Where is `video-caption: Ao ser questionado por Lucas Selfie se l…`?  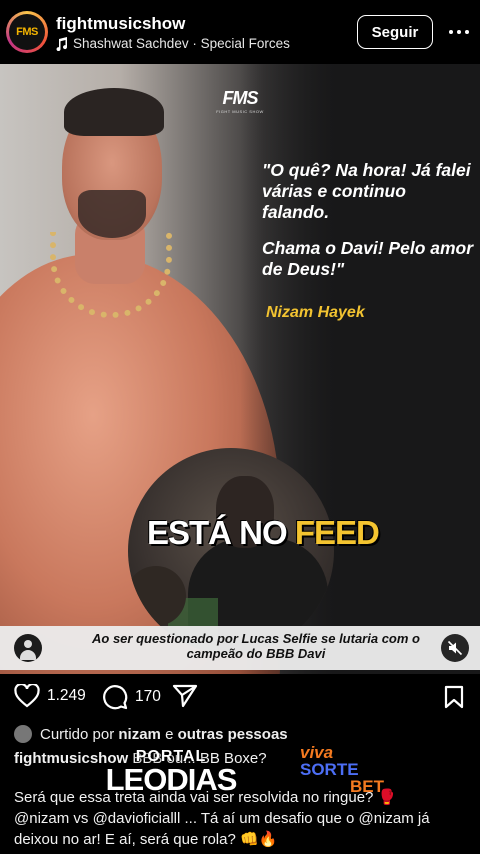
video-caption: Ao ser questionado por Lucas Selfie se l… is located at coordinates (256, 646).